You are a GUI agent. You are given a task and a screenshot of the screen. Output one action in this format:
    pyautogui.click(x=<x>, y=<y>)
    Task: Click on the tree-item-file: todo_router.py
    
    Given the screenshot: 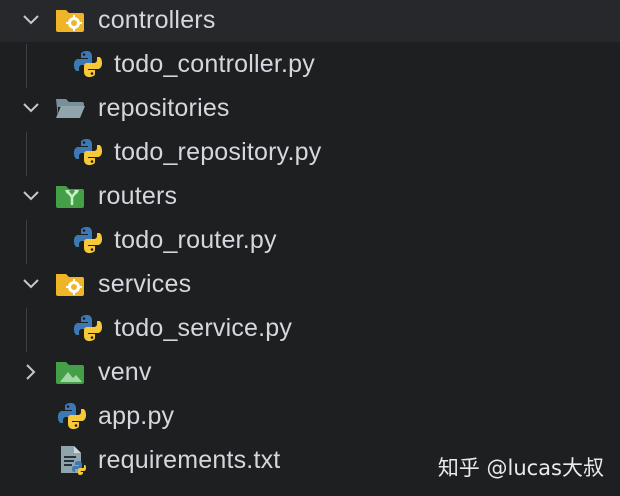 What is the action you would take?
    pyautogui.click(x=310, y=240)
    